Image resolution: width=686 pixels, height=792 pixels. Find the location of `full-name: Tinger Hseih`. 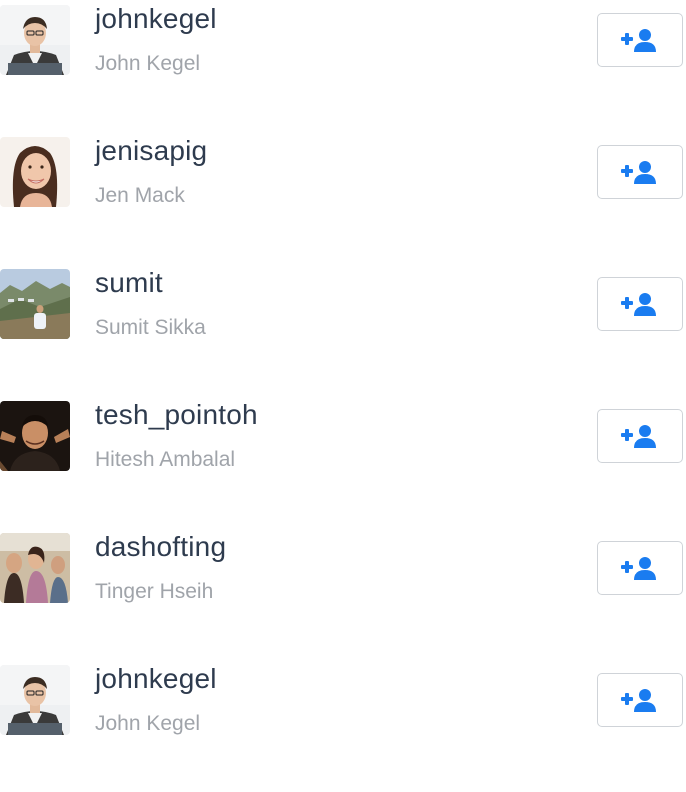

full-name: Tinger Hseih is located at coordinates (154, 591).